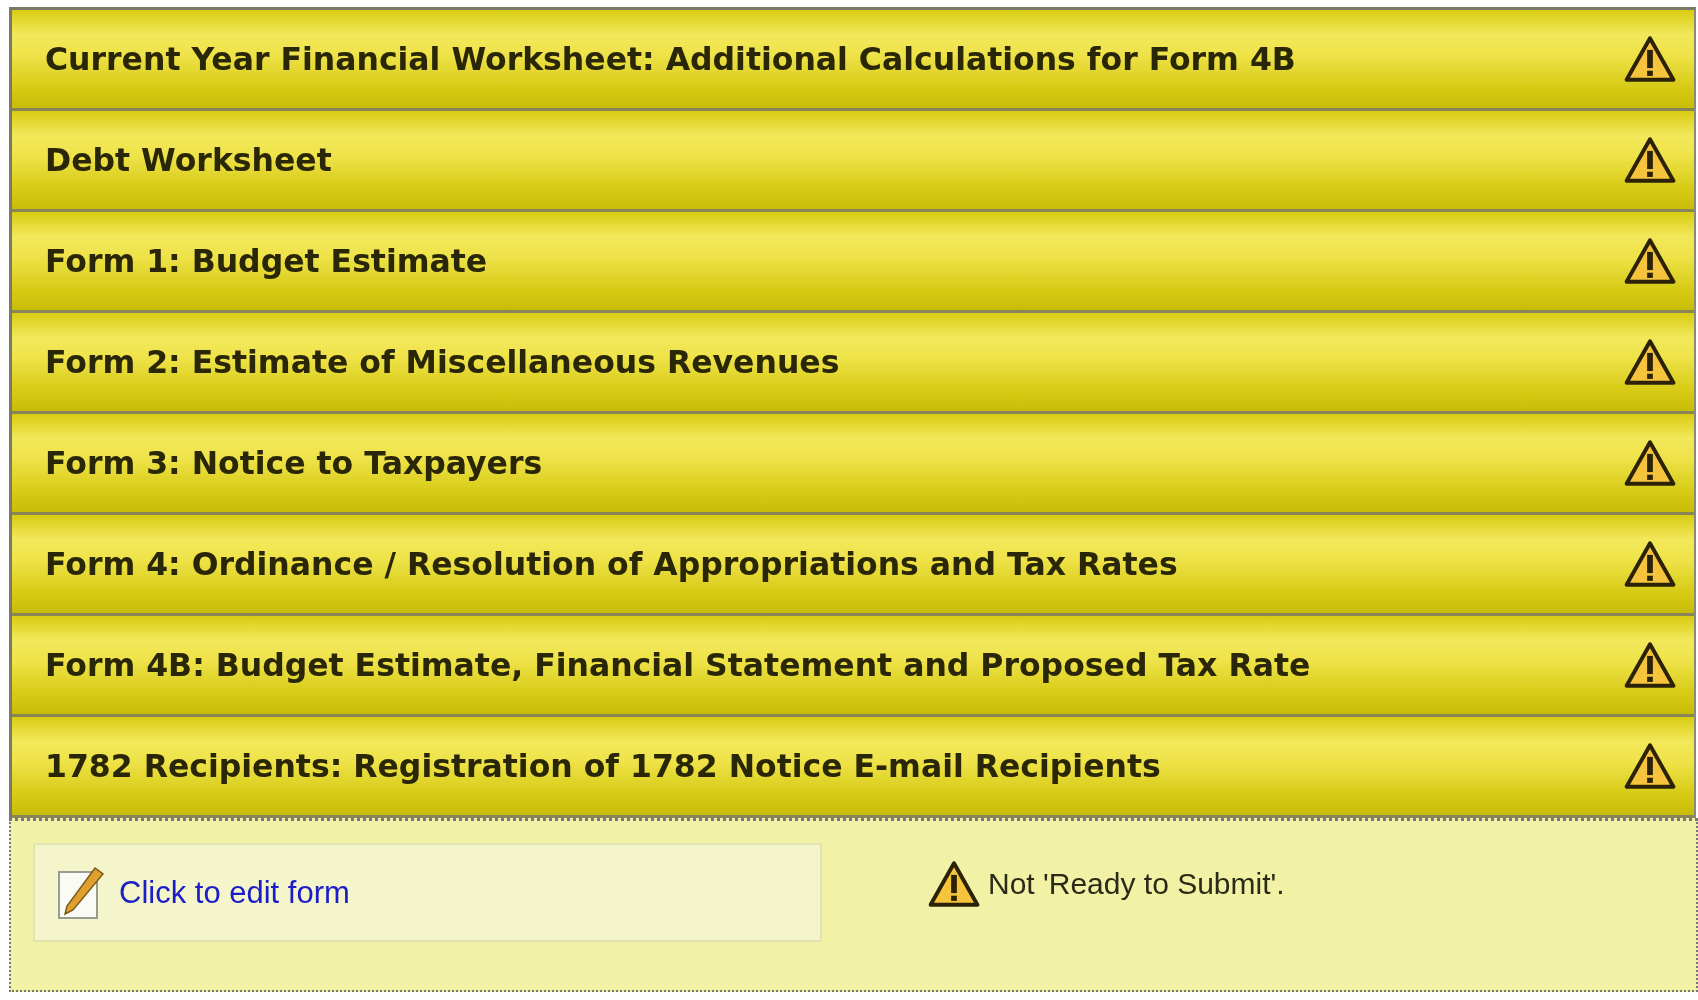 This screenshot has height=1000, width=1698. What do you see at coordinates (294, 463) in the screenshot?
I see `form-title: Form 3: Notice to Taxpayers` at bounding box center [294, 463].